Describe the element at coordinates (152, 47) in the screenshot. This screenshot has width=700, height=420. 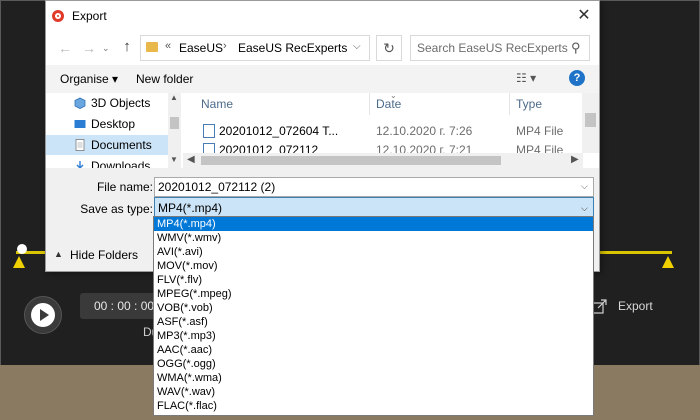
I see `folder-icon` at that location.